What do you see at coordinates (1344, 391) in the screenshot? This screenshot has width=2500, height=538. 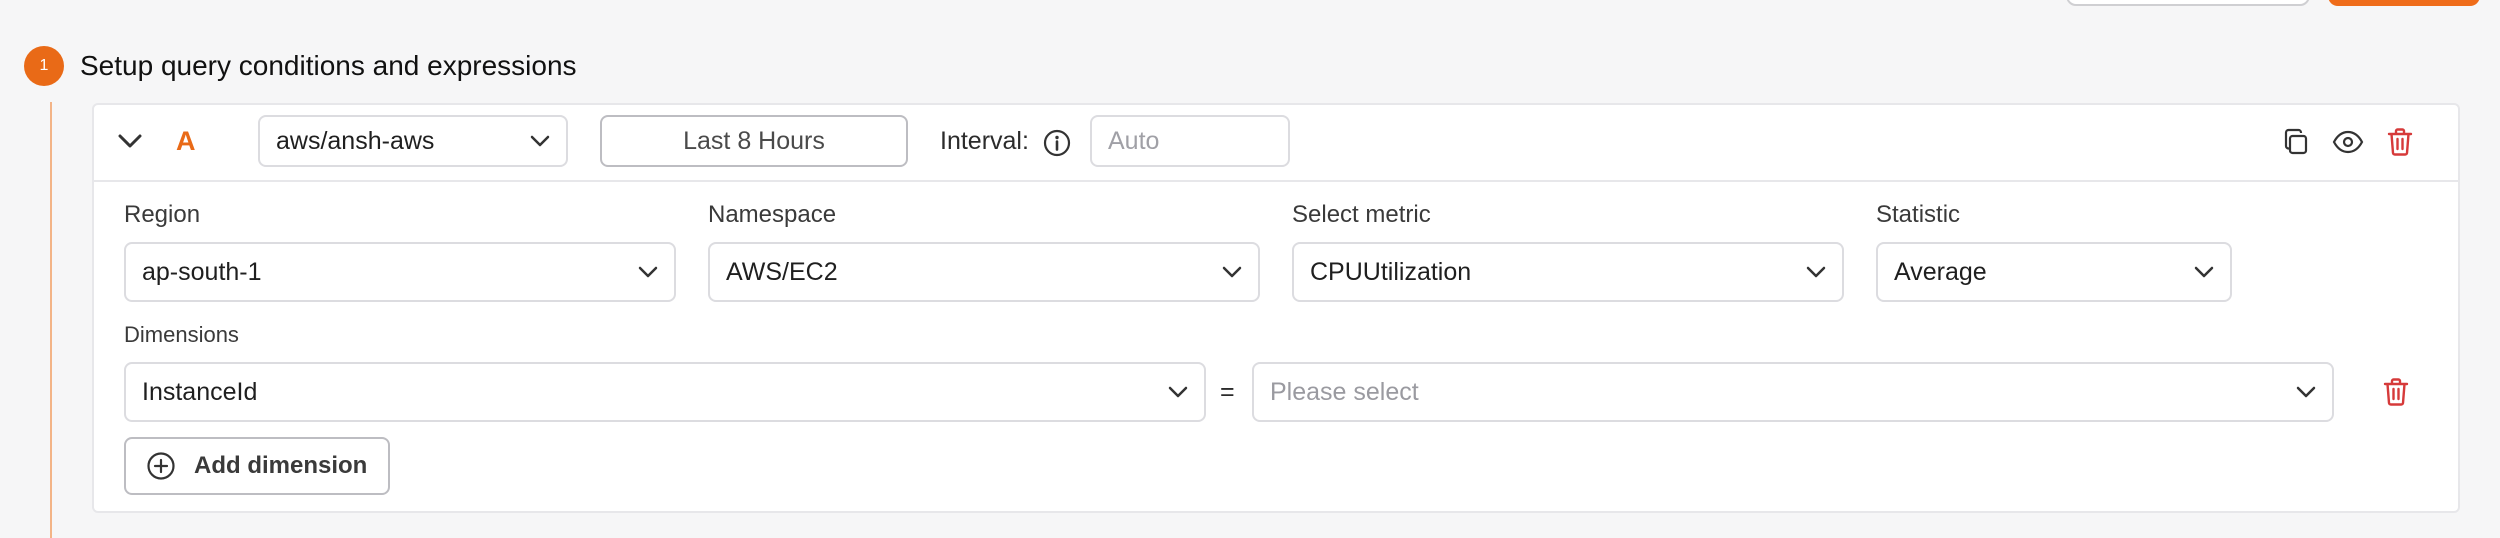 I see `dimension-value-placeholder: Please select` at bounding box center [1344, 391].